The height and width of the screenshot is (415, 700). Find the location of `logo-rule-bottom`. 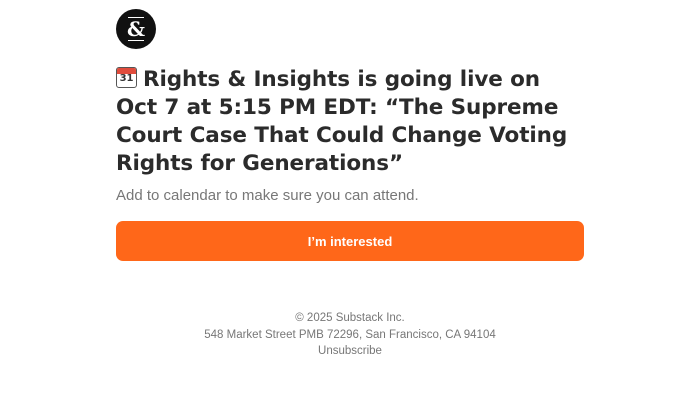

logo-rule-bottom is located at coordinates (136, 40).